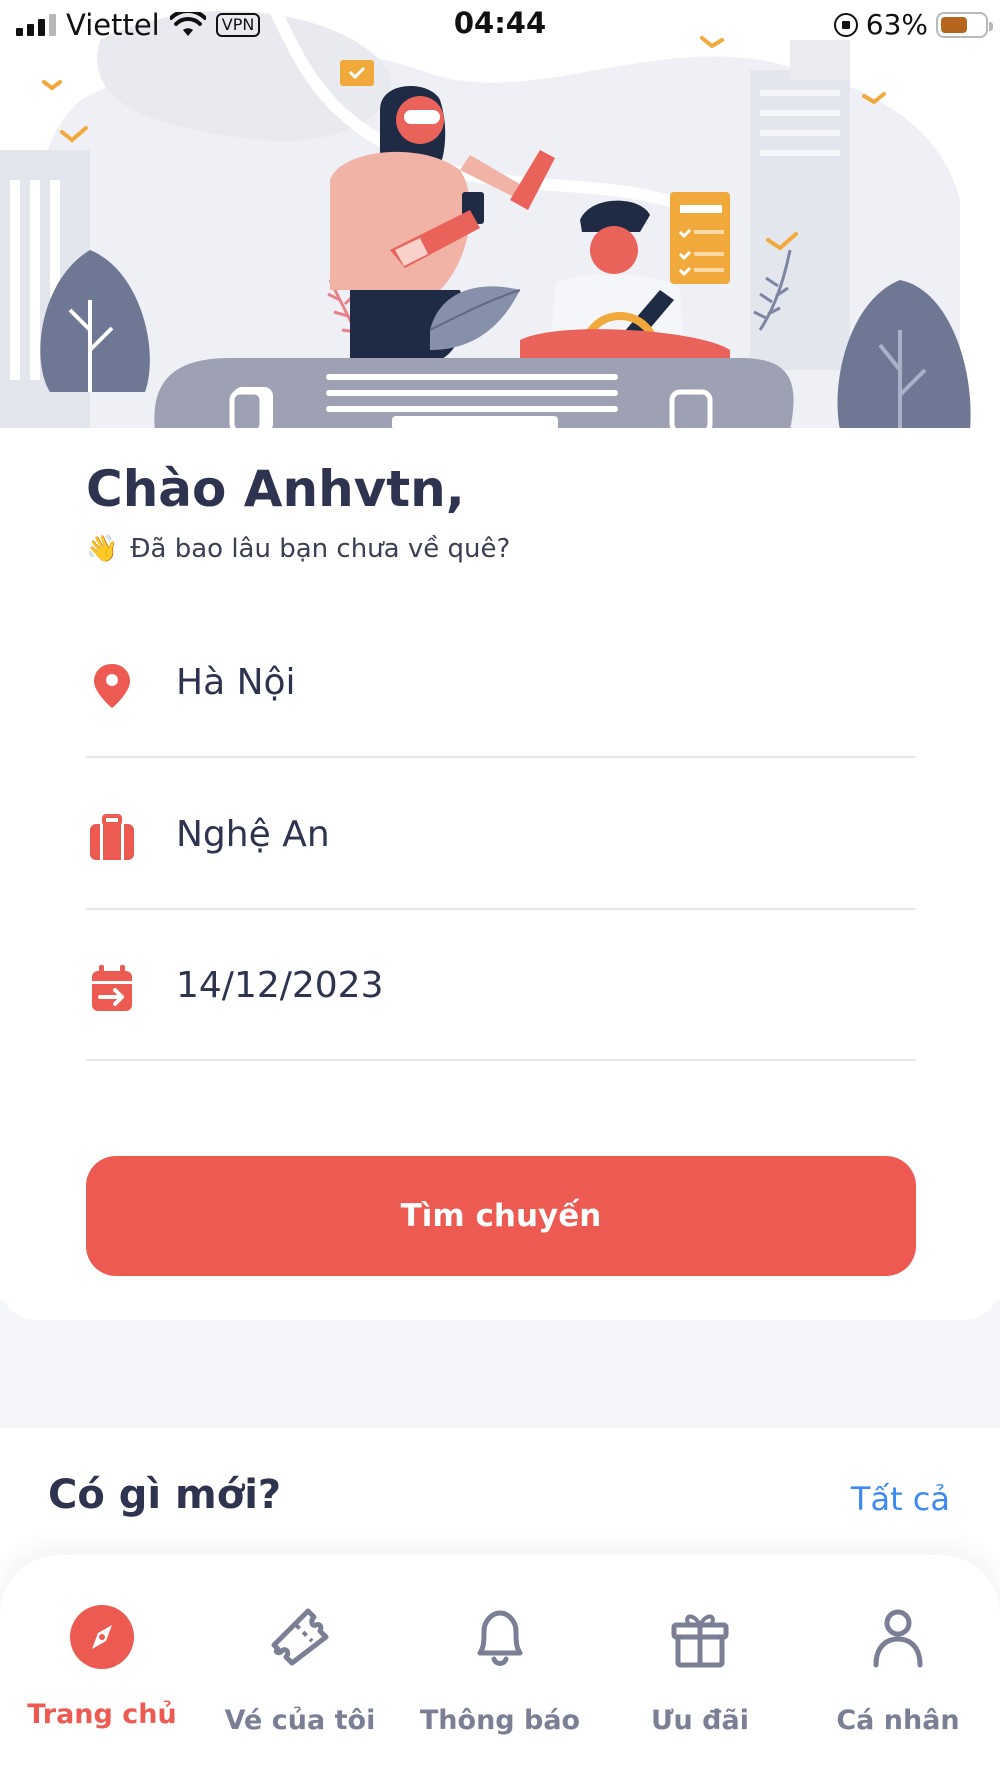  I want to click on compass-icon, so click(102, 1637).